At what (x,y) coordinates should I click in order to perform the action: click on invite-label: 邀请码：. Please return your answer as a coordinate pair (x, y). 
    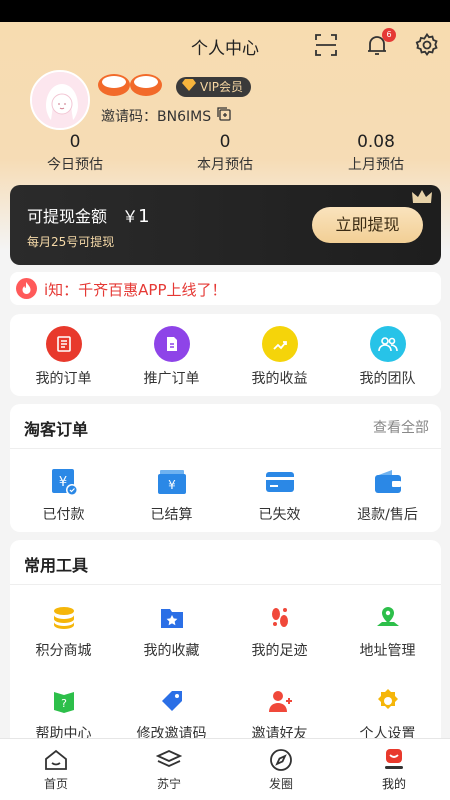
    Looking at the image, I should click on (129, 117).